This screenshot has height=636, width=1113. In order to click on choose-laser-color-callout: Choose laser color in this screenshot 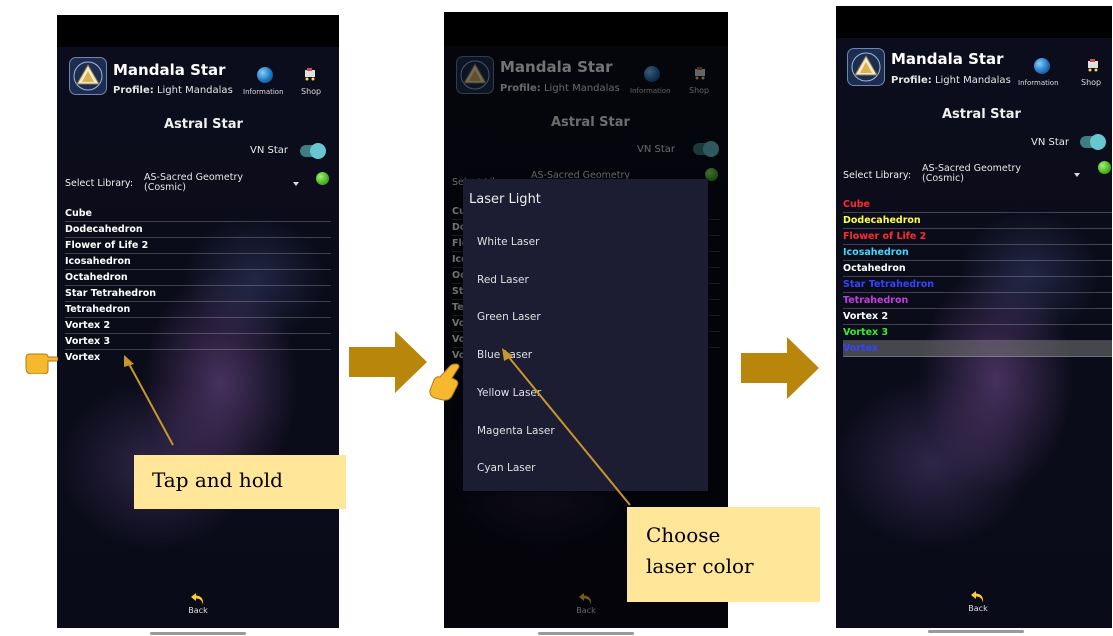, I will do `click(723, 554)`.